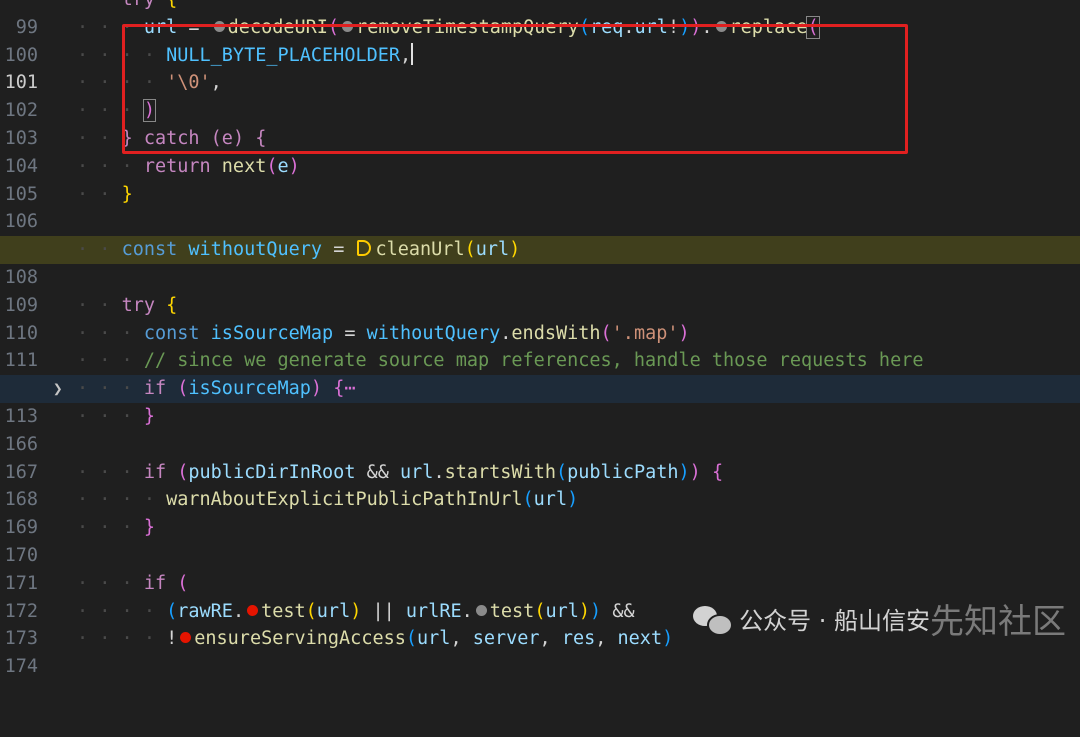 This screenshot has width=1080, height=737. I want to click on code-text: · · · return next(e), so click(188, 166).